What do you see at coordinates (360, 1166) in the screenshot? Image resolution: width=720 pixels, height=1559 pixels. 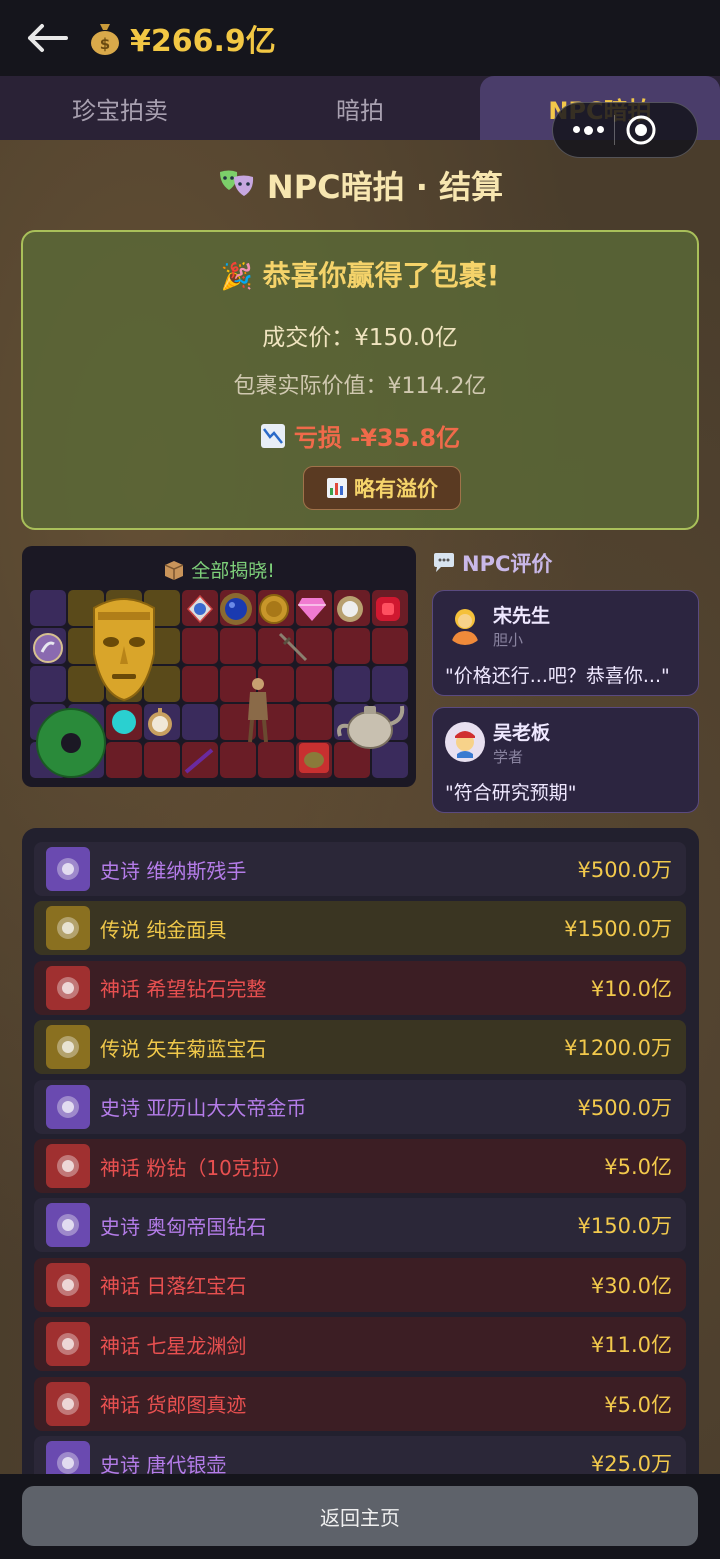 I see `item-row: 神话 粉钻（10克拉） ¥5.0亿` at bounding box center [360, 1166].